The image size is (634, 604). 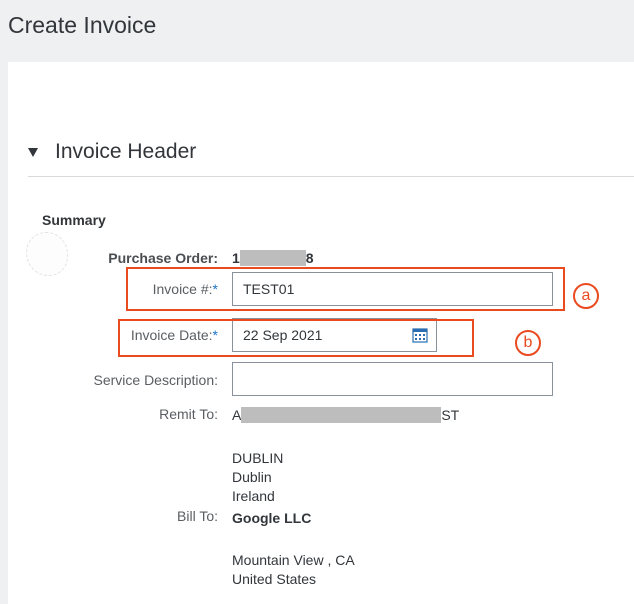 What do you see at coordinates (296, 338) in the screenshot?
I see `callout-box-b` at bounding box center [296, 338].